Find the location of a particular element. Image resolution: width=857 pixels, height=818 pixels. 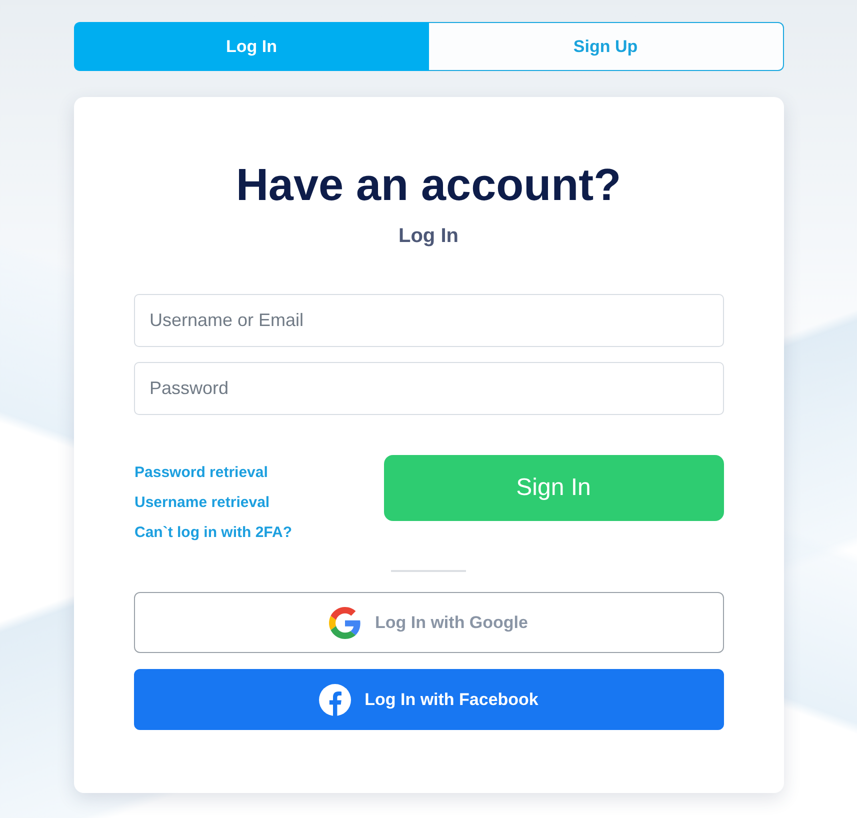

tab: Sign Up is located at coordinates (606, 46).